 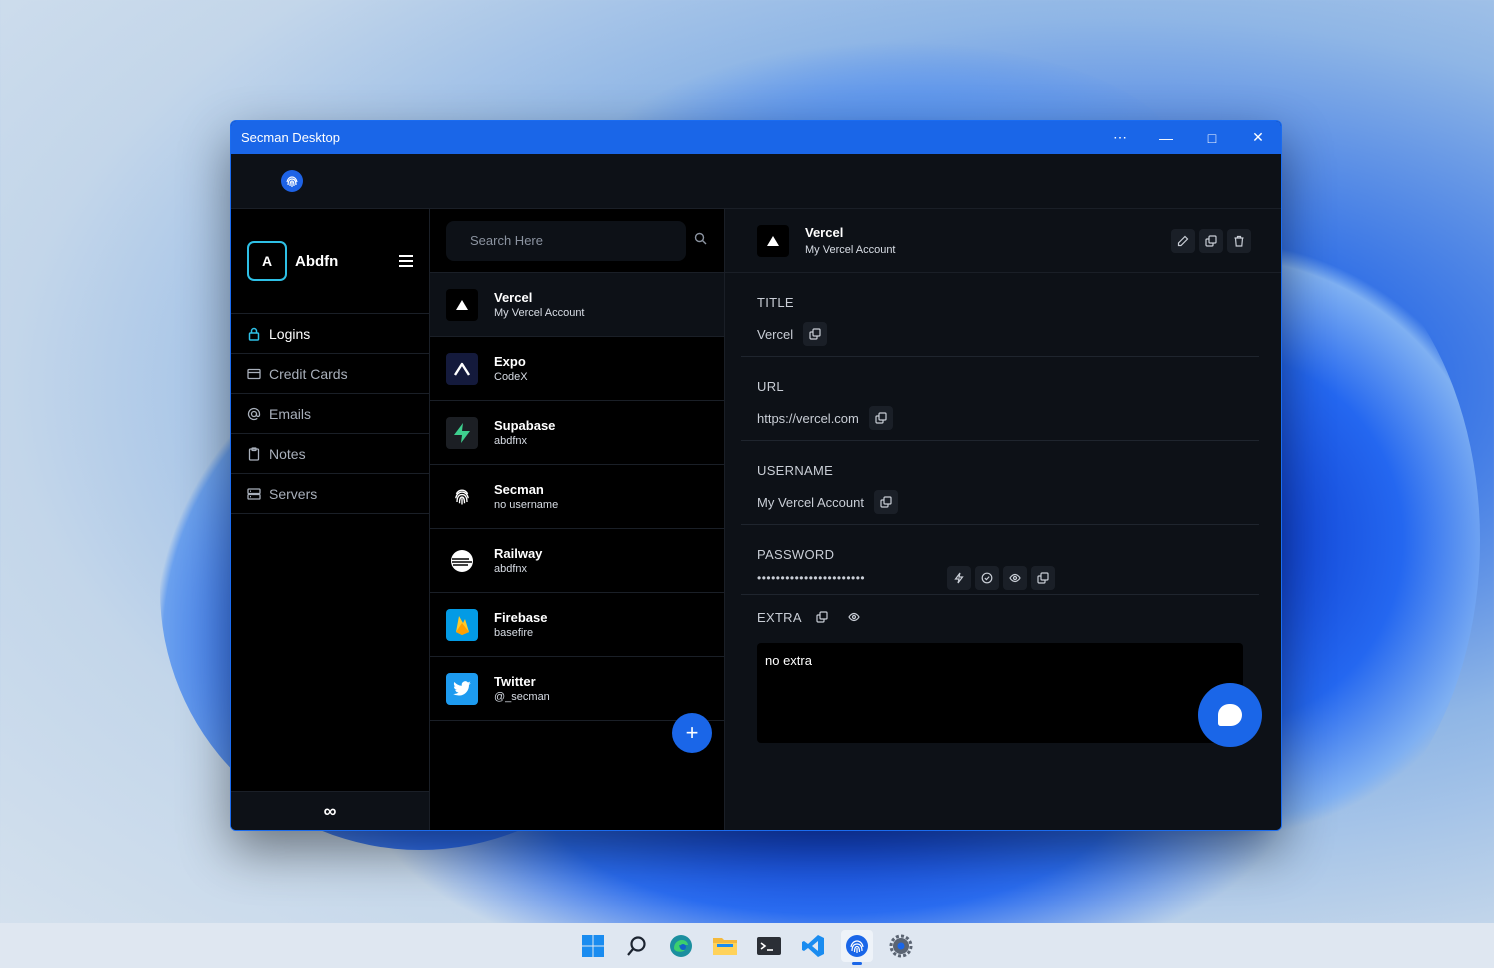 I want to click on edge-browser-icon, so click(x=681, y=946).